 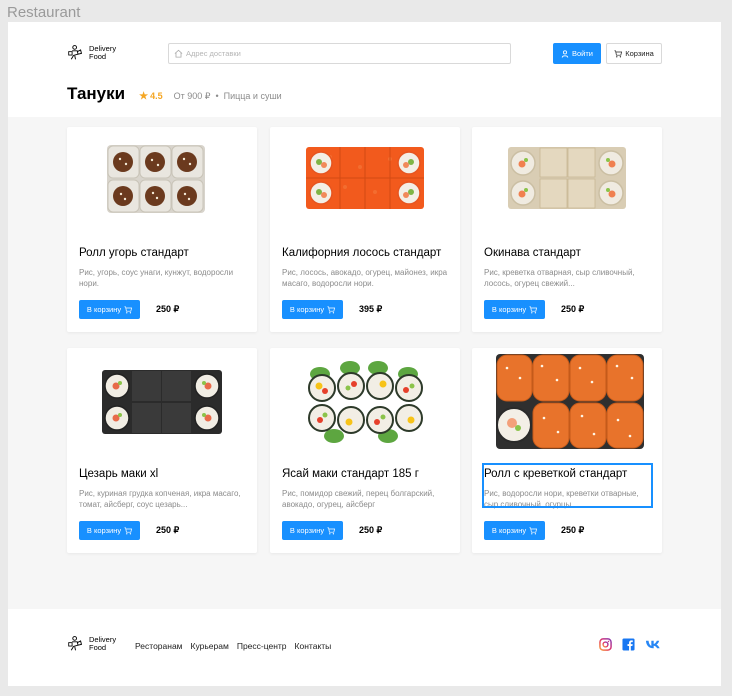 What do you see at coordinates (653, 644) in the screenshot?
I see `vk-icon` at bounding box center [653, 644].